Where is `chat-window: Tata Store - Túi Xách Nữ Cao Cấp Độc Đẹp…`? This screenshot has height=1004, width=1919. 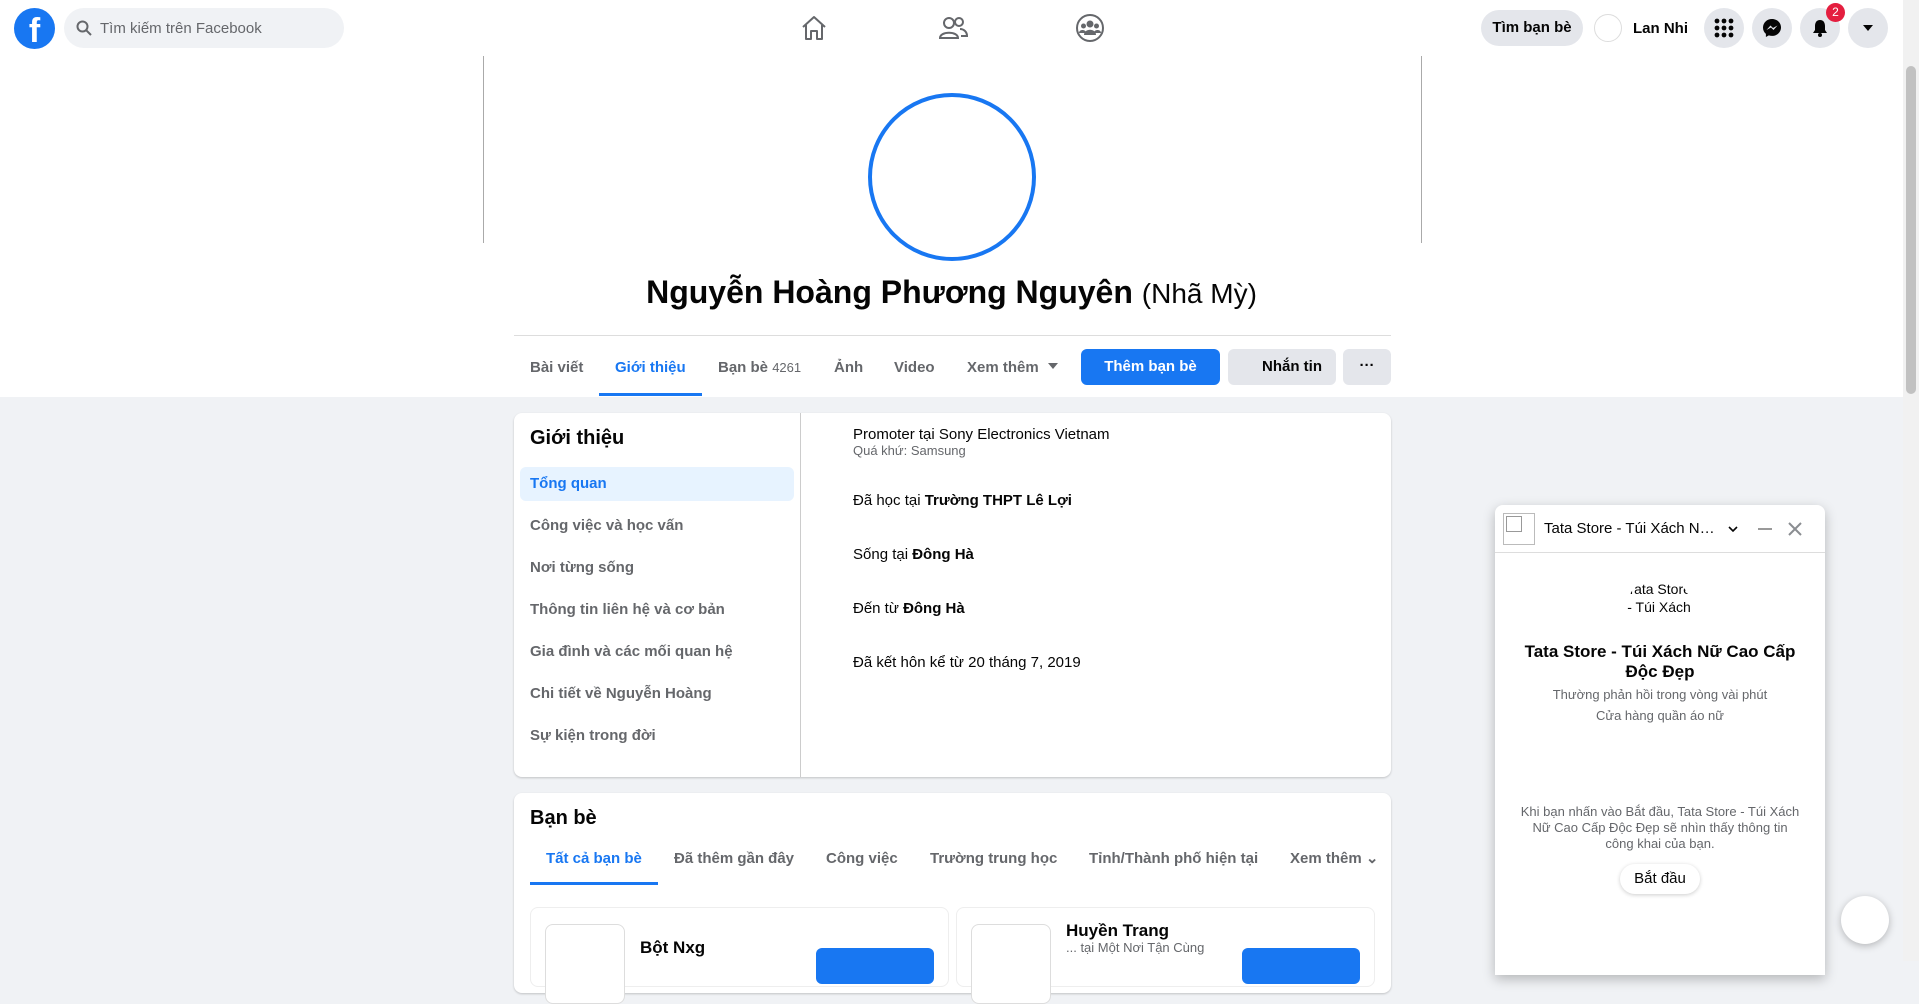 chat-window: Tata Store - Túi Xách Nữ Cao Cấp Độc Đẹp… is located at coordinates (1660, 740).